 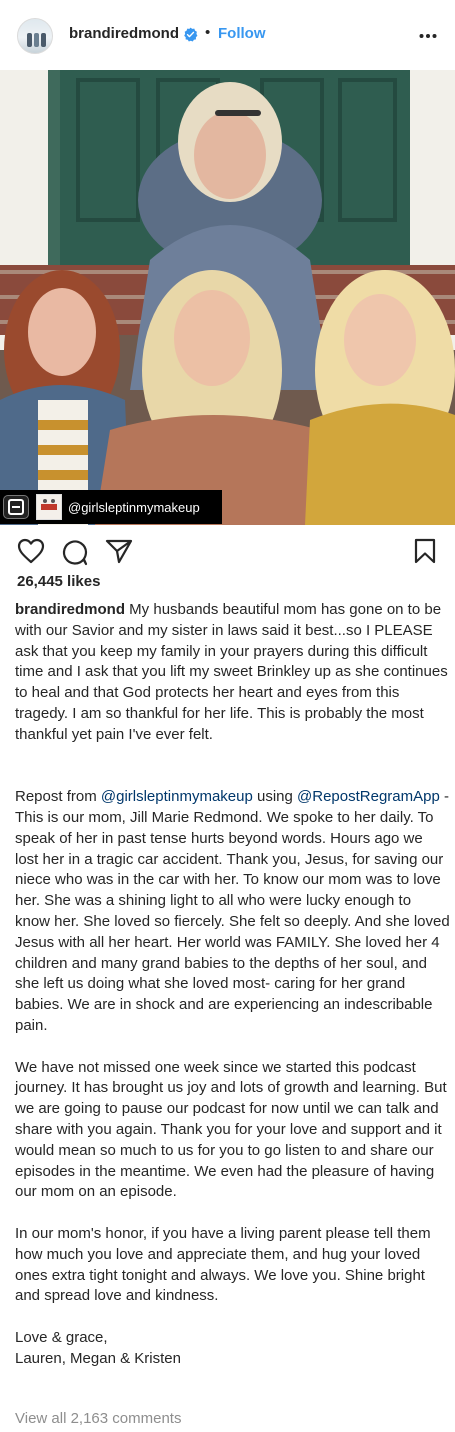 What do you see at coordinates (191, 34) in the screenshot?
I see `verified-badge-icon` at bounding box center [191, 34].